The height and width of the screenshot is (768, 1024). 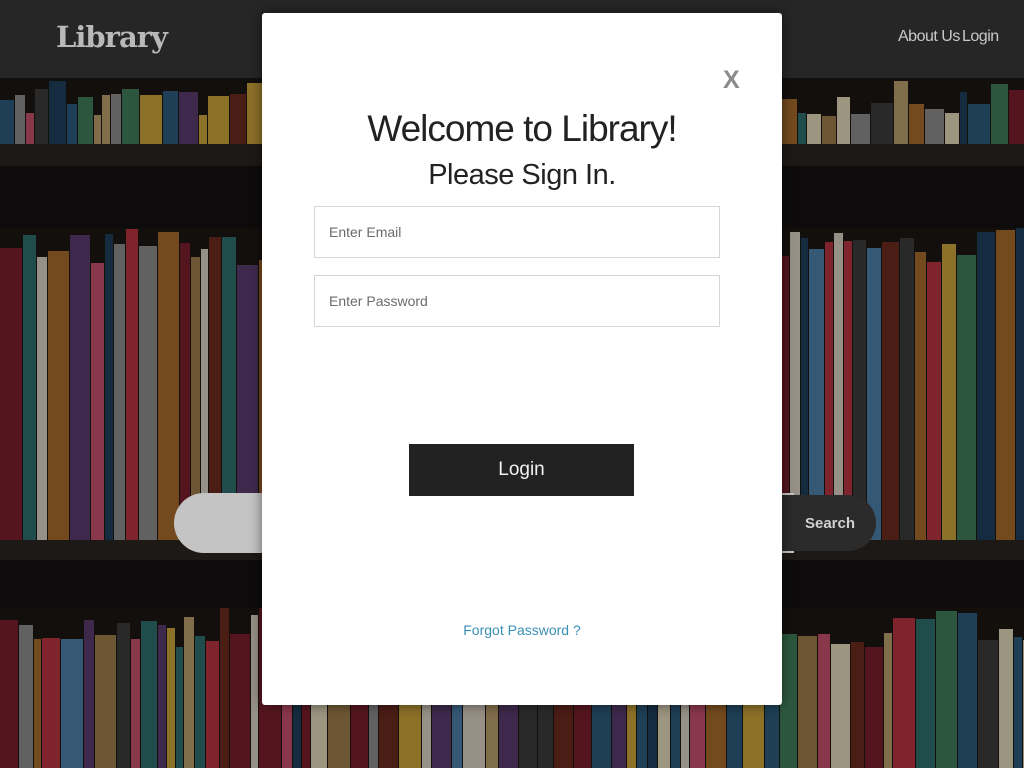 What do you see at coordinates (521, 470) in the screenshot?
I see `login-button: Login` at bounding box center [521, 470].